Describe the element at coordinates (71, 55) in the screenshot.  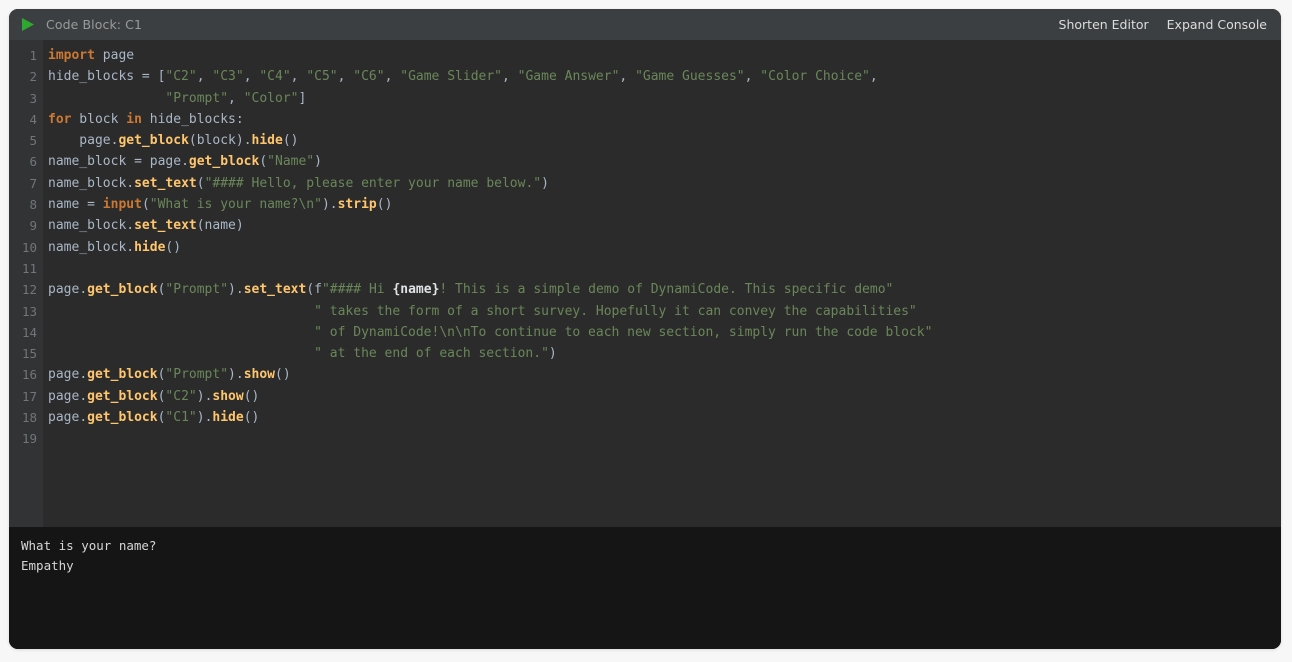
I see `code-token: import` at that location.